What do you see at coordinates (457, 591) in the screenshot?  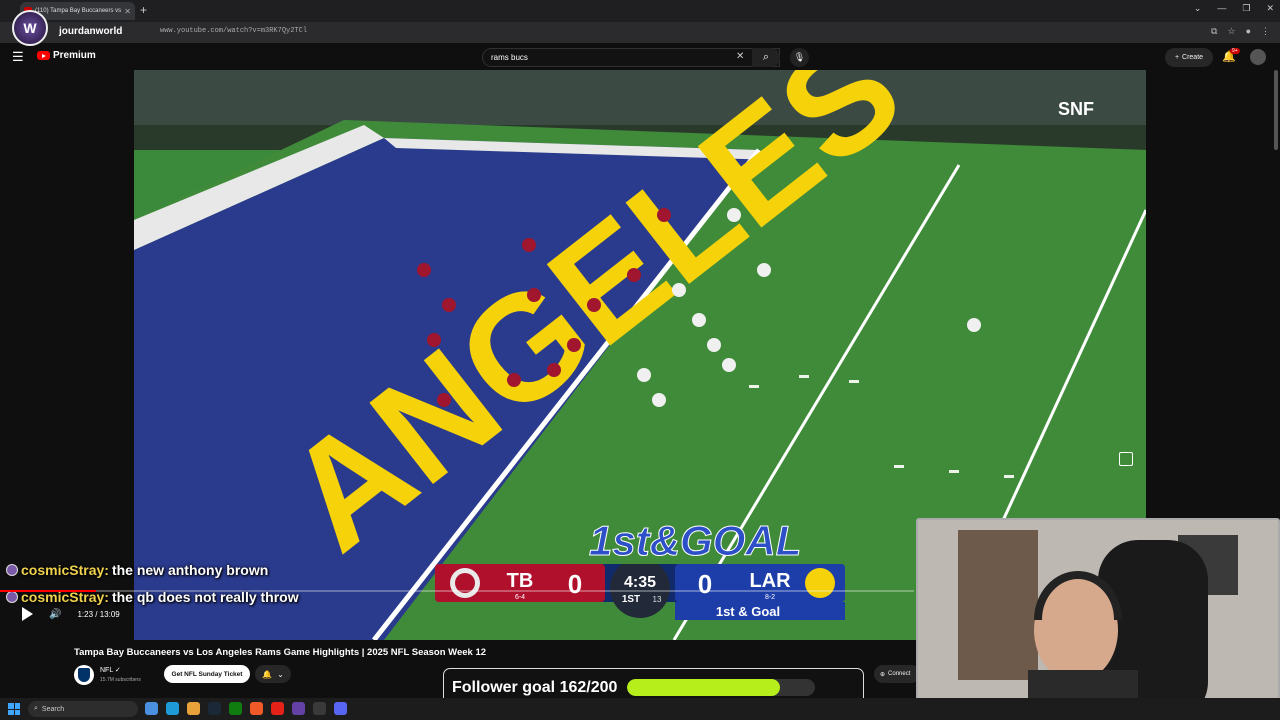 I see `video-progress-bar` at bounding box center [457, 591].